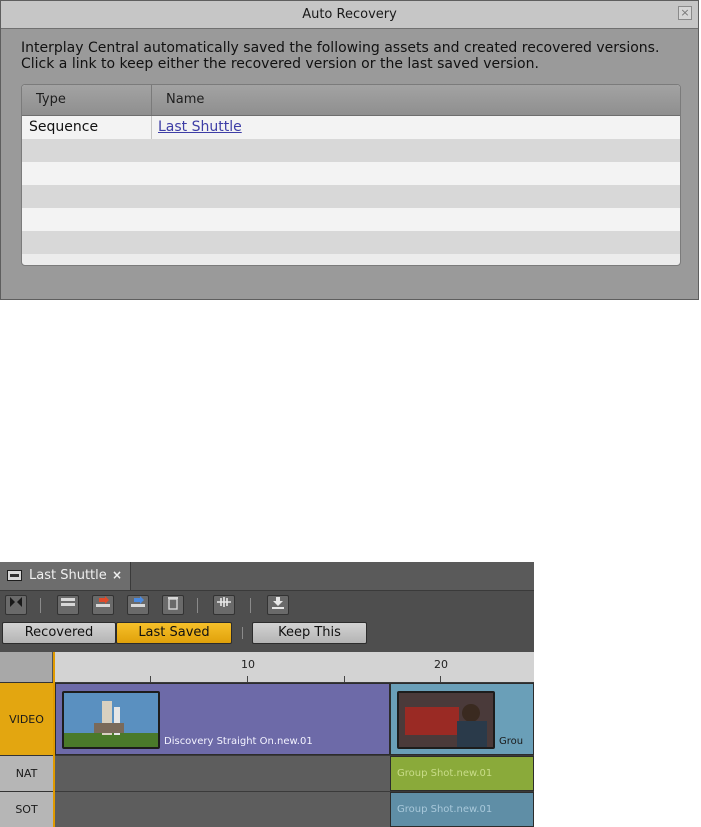 This screenshot has width=701, height=827. Describe the element at coordinates (59, 633) in the screenshot. I see `recovered-button: Recovered` at that location.